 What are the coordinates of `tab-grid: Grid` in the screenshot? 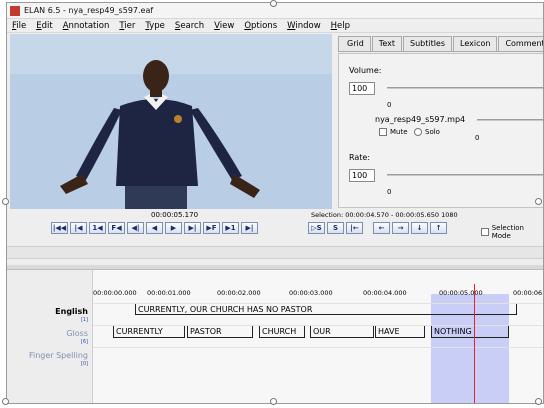 It's located at (354, 43).